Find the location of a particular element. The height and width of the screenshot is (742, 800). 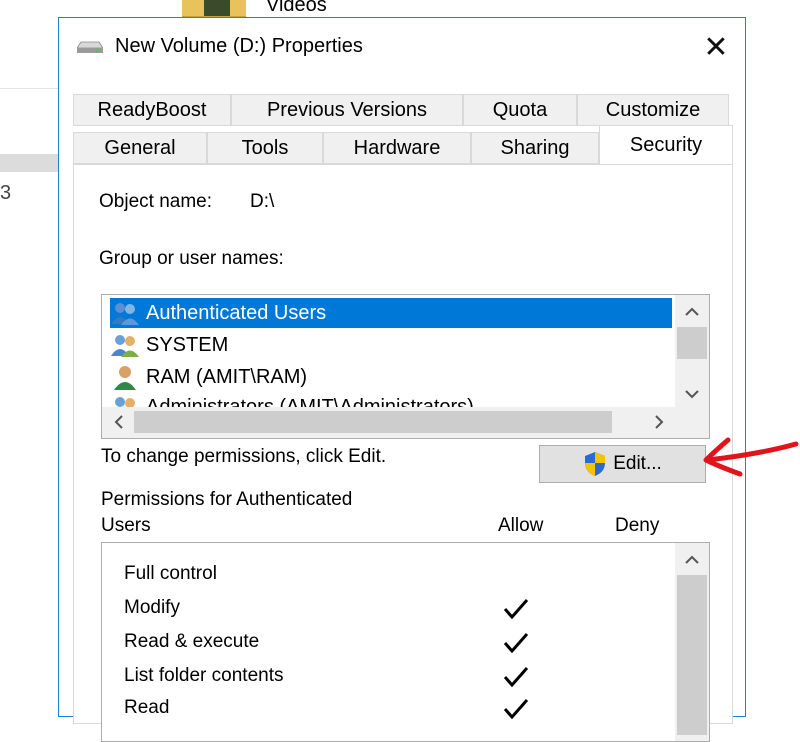

list-item-ram: RAM (AMIT\RAM) is located at coordinates (208, 377).